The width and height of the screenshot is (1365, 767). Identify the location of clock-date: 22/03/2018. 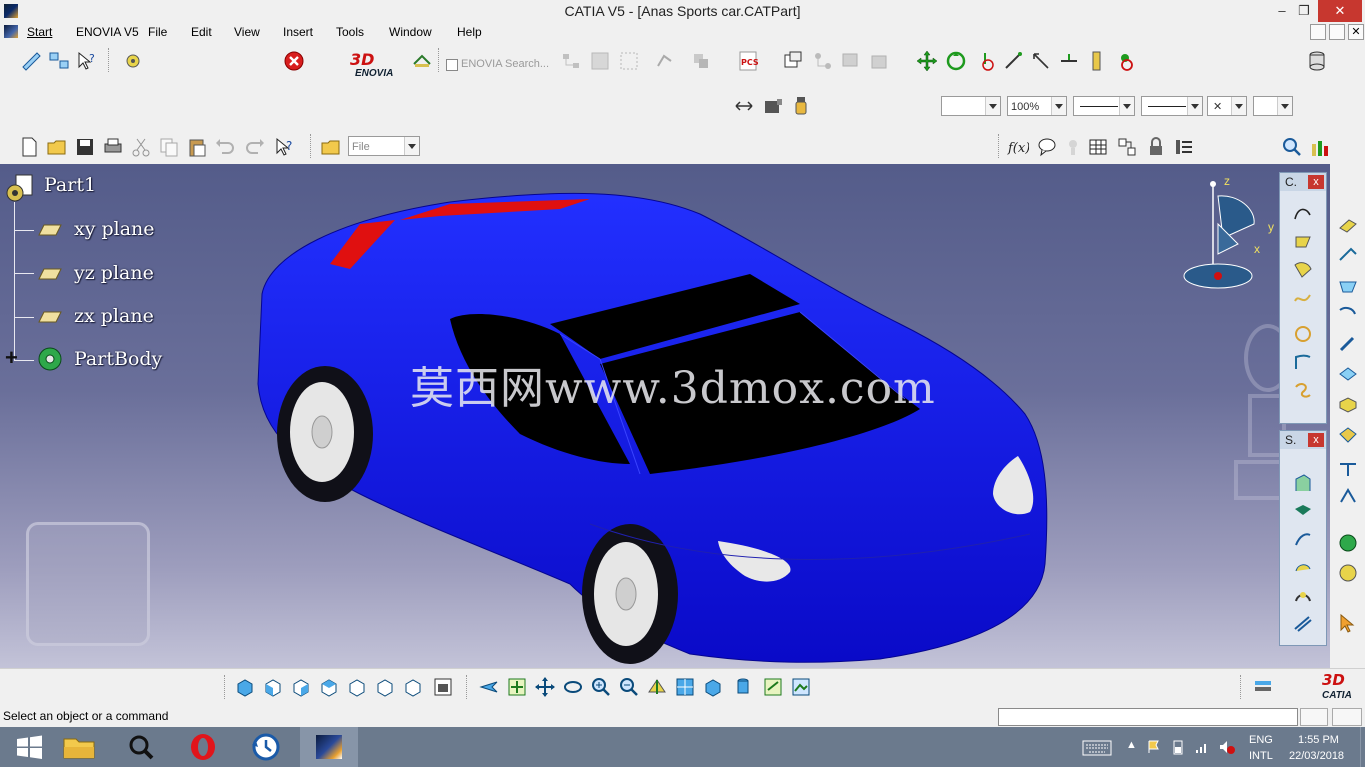
(1316, 756).